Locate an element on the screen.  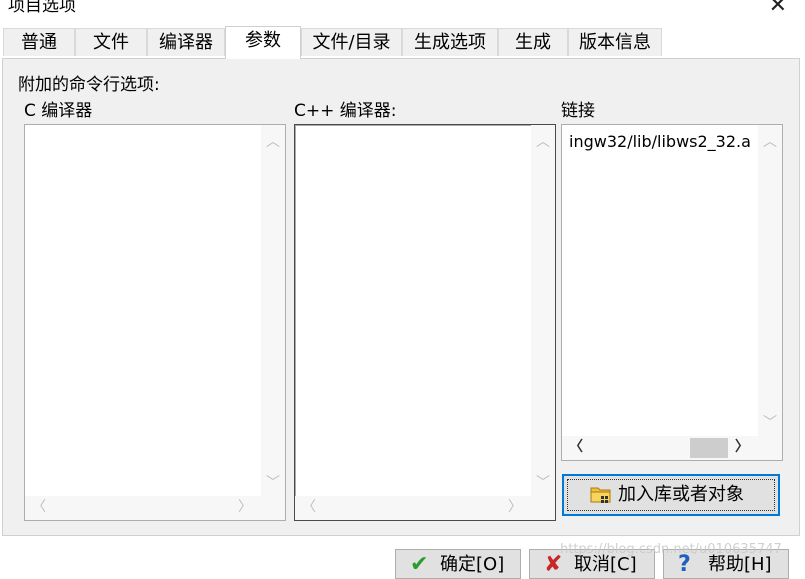
tab-build: 生成 is located at coordinates (533, 42).